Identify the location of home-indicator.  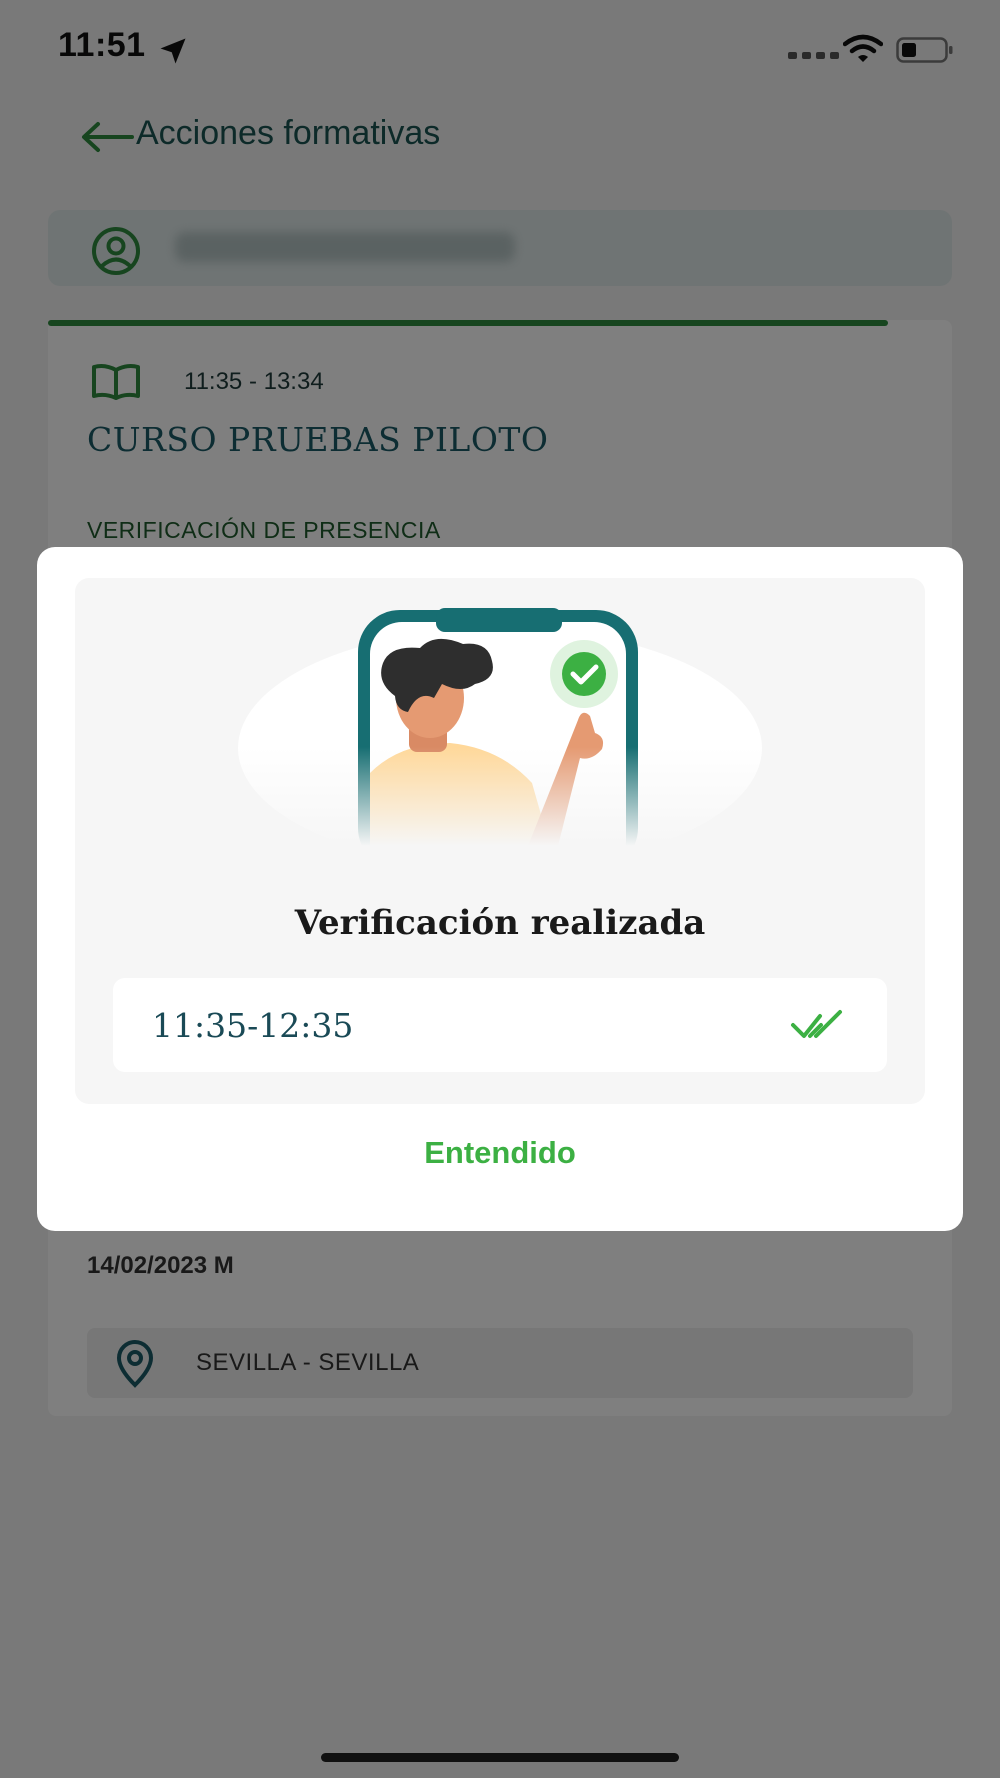
(500, 1757).